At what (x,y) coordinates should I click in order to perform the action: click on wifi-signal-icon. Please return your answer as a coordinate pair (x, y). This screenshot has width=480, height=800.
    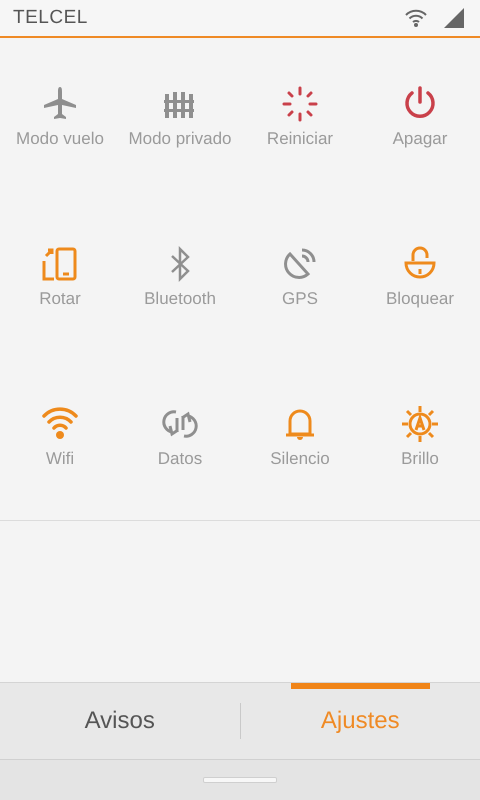
    Looking at the image, I should click on (416, 18).